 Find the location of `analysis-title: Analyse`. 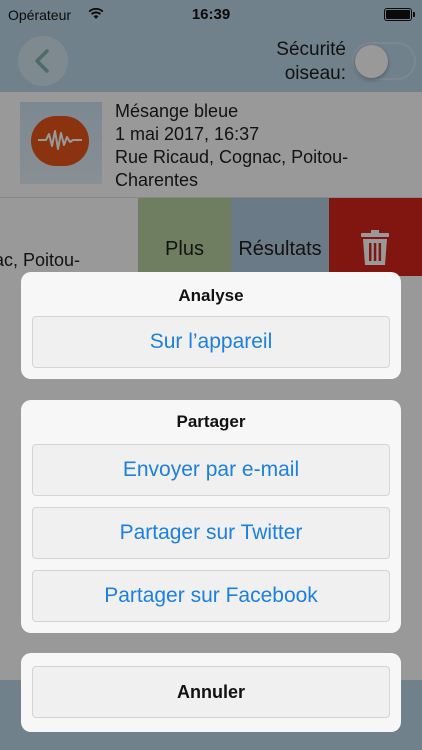

analysis-title: Analyse is located at coordinates (211, 295).